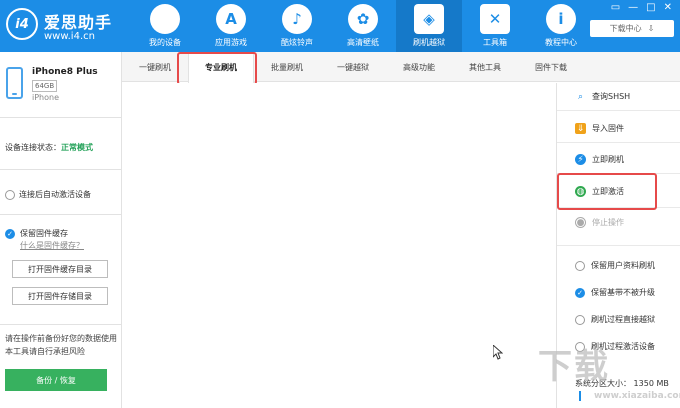 The height and width of the screenshot is (408, 680). Describe the element at coordinates (61, 345) in the screenshot. I see `risk-warning: 请在操作前备份好您的数据使用本工具请自行承担风险` at that location.